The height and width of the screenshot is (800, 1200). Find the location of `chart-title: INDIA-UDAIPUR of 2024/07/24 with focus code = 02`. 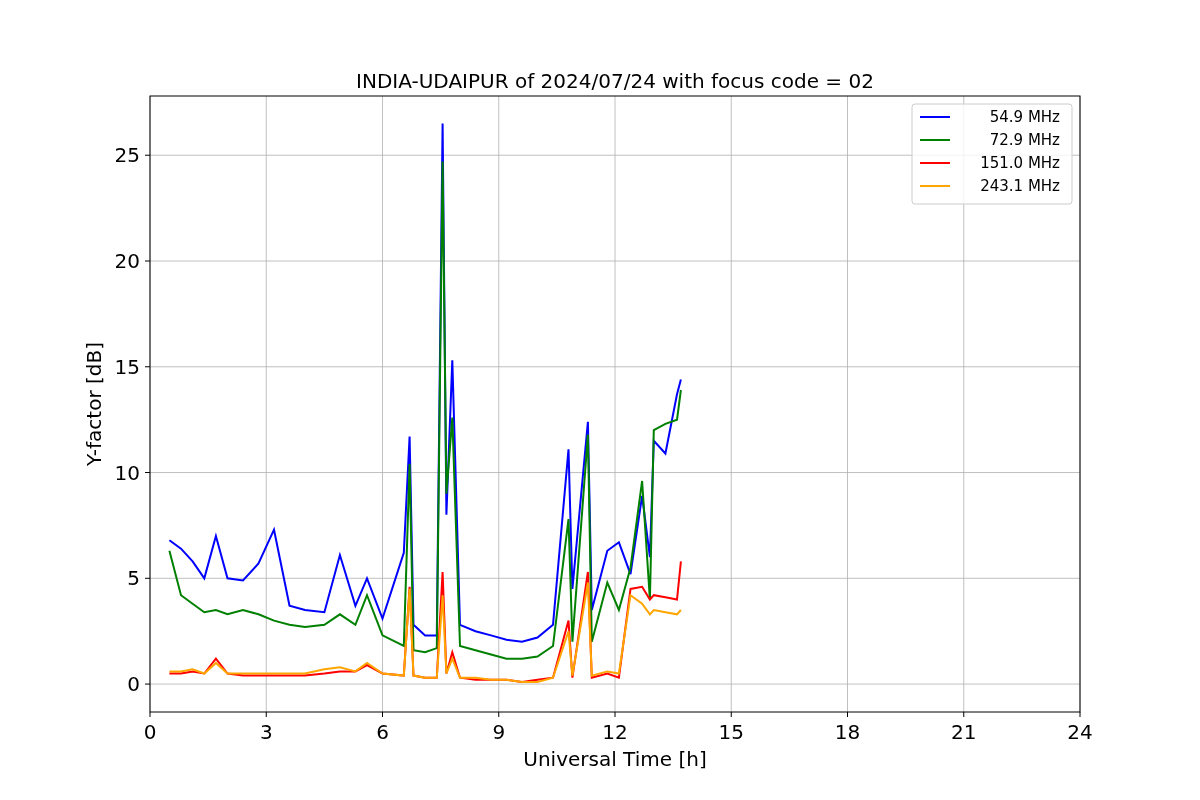

chart-title: INDIA-UDAIPUR of 2024/07/24 with focus code = 02 is located at coordinates (615, 81).